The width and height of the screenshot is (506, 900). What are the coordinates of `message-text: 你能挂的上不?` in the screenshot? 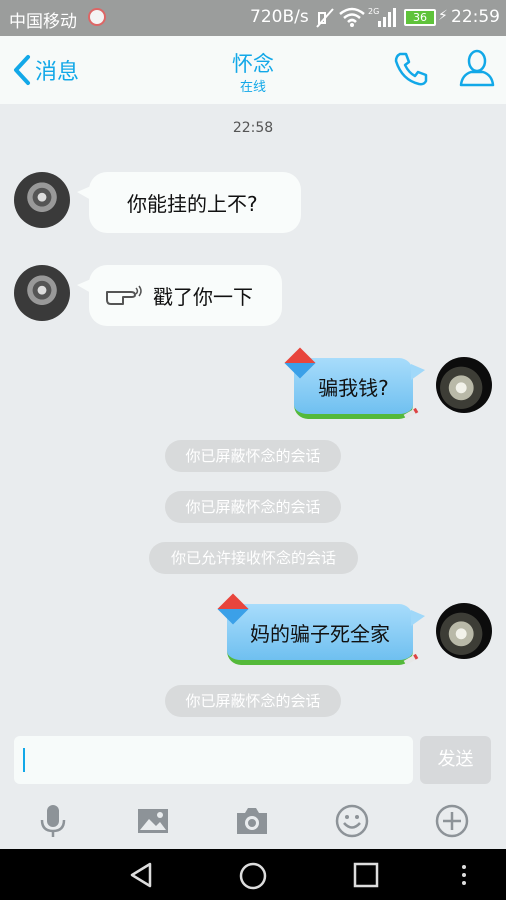 It's located at (192, 204).